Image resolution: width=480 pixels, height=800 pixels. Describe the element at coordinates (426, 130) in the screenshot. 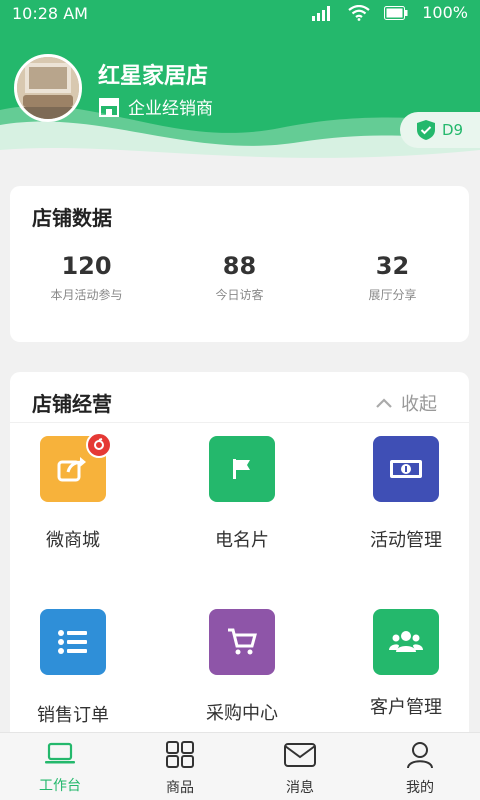

I see `shield-check-icon` at that location.